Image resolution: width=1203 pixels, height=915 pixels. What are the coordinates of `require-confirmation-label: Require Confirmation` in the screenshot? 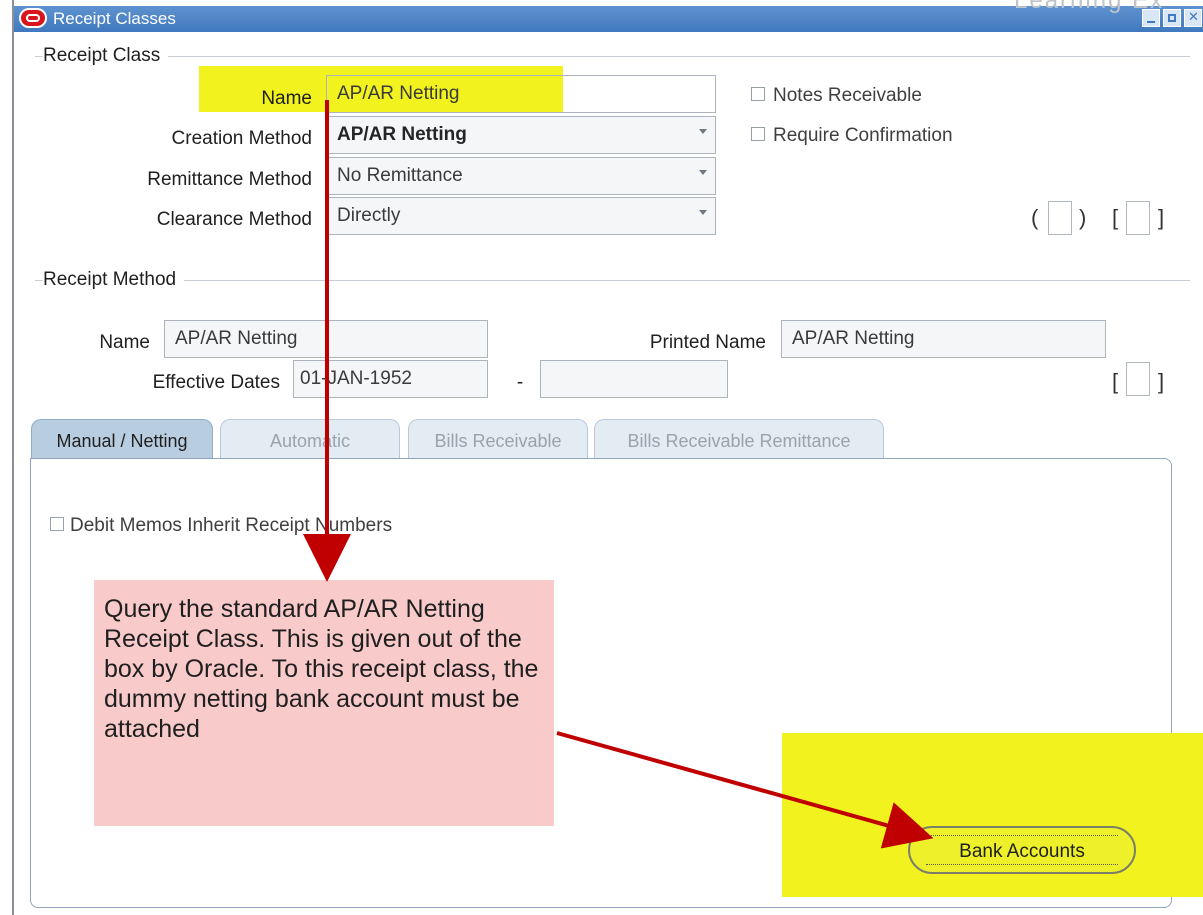 It's located at (863, 135).